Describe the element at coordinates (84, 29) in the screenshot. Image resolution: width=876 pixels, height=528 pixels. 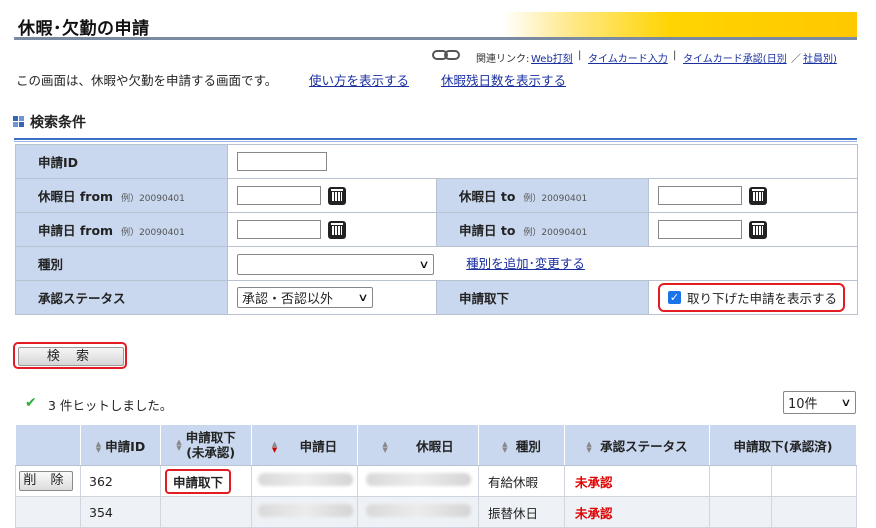
I see `page-title: 休暇･欠勤の申請` at that location.